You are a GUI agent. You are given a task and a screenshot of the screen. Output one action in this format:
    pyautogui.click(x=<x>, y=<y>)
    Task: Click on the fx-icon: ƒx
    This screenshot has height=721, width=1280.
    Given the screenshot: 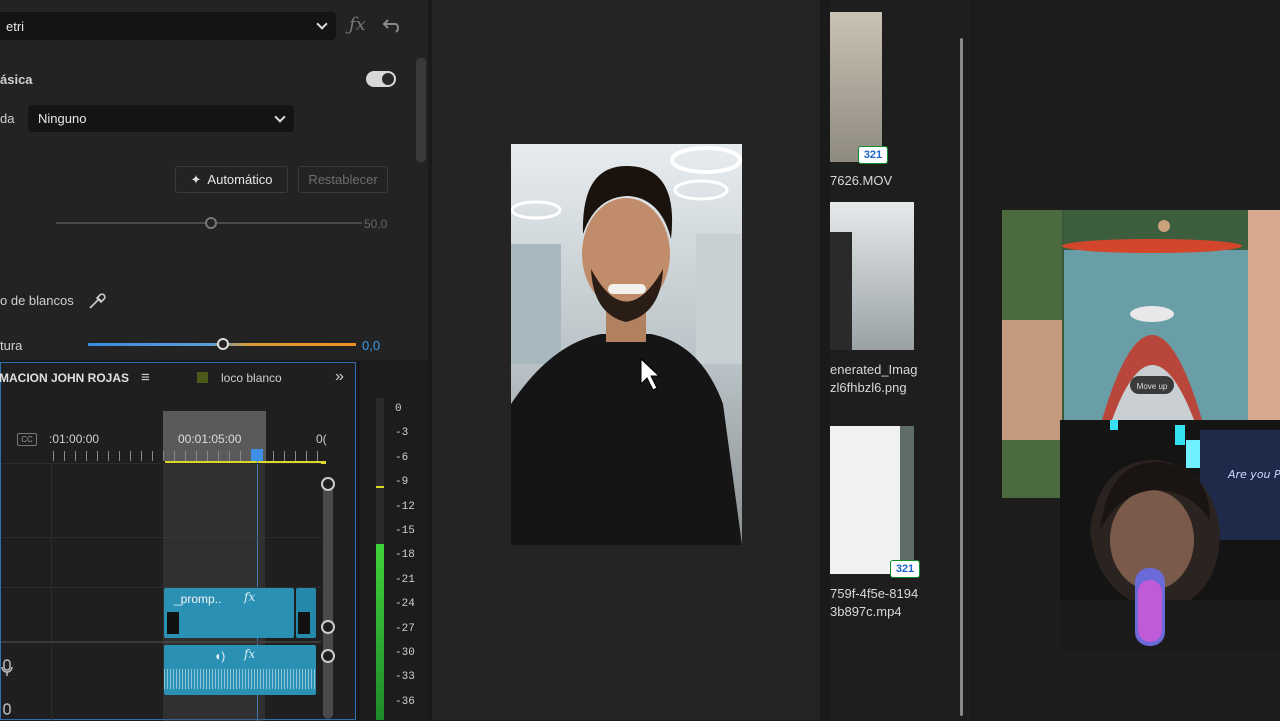 What is the action you would take?
    pyautogui.click(x=357, y=24)
    